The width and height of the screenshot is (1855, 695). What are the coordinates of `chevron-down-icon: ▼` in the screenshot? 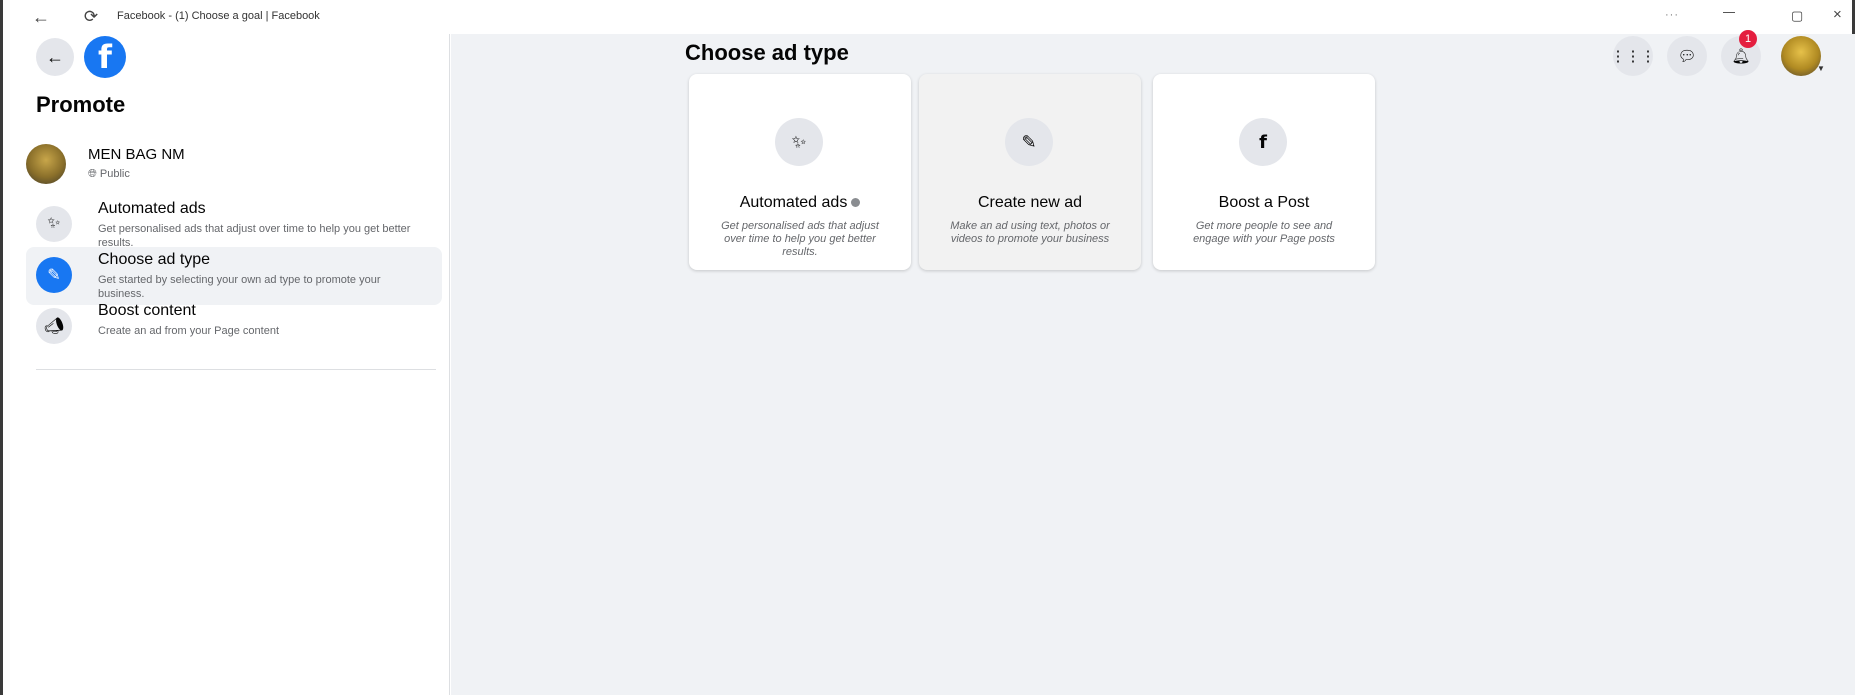 It's located at (1821, 68).